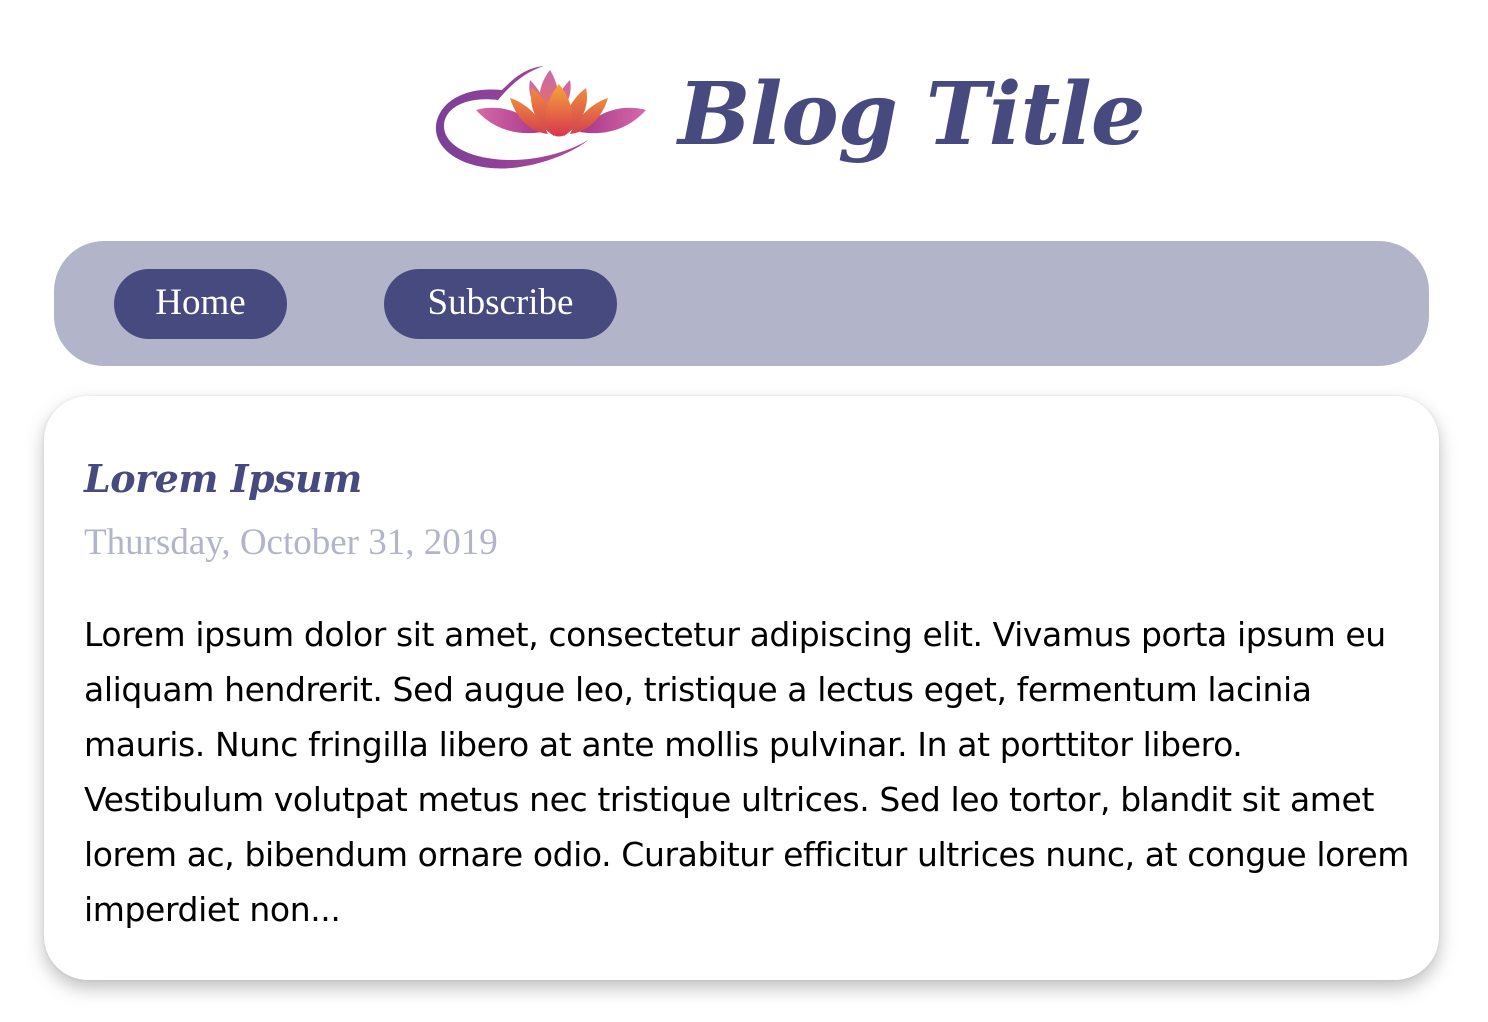  Describe the element at coordinates (291, 542) in the screenshot. I see `post-date: Thursday, October 31, 2019` at that location.